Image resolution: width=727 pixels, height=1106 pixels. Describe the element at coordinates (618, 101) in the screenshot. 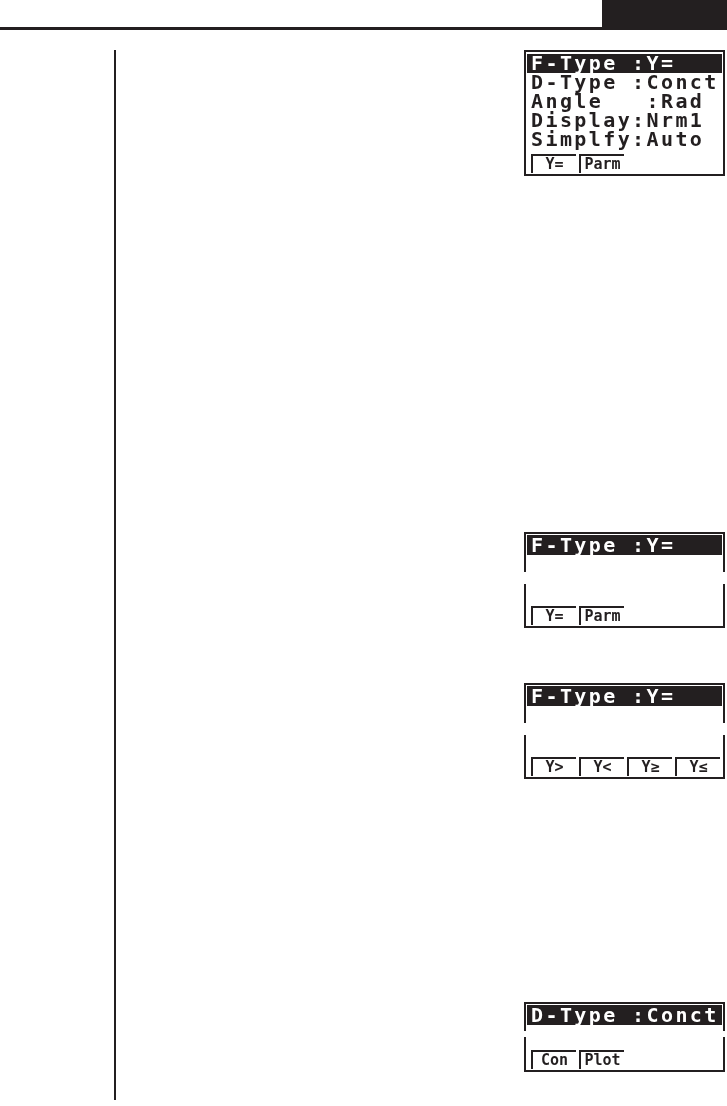

I see `setting-row-text: Angle :Rad` at that location.